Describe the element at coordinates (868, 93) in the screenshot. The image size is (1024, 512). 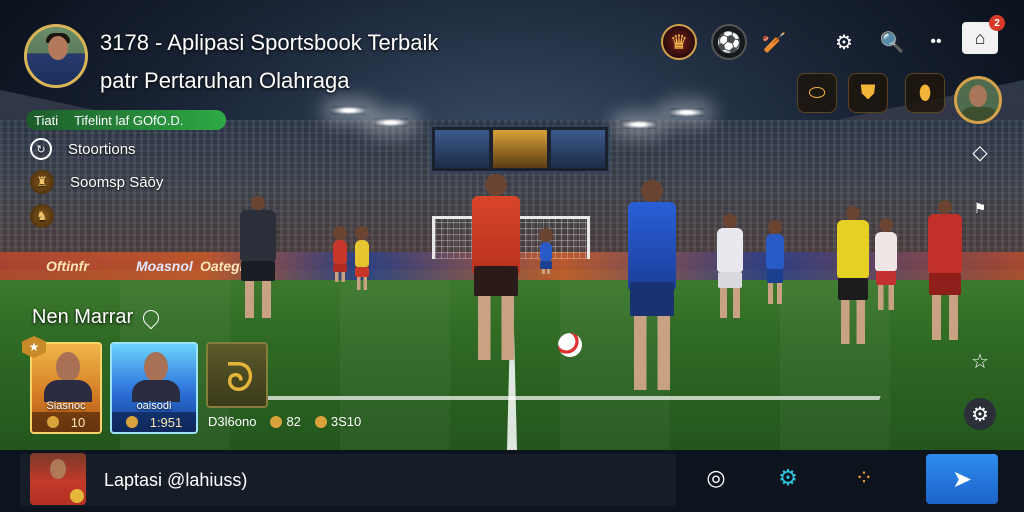
I see `shield-emblem-icon: ⛊` at that location.